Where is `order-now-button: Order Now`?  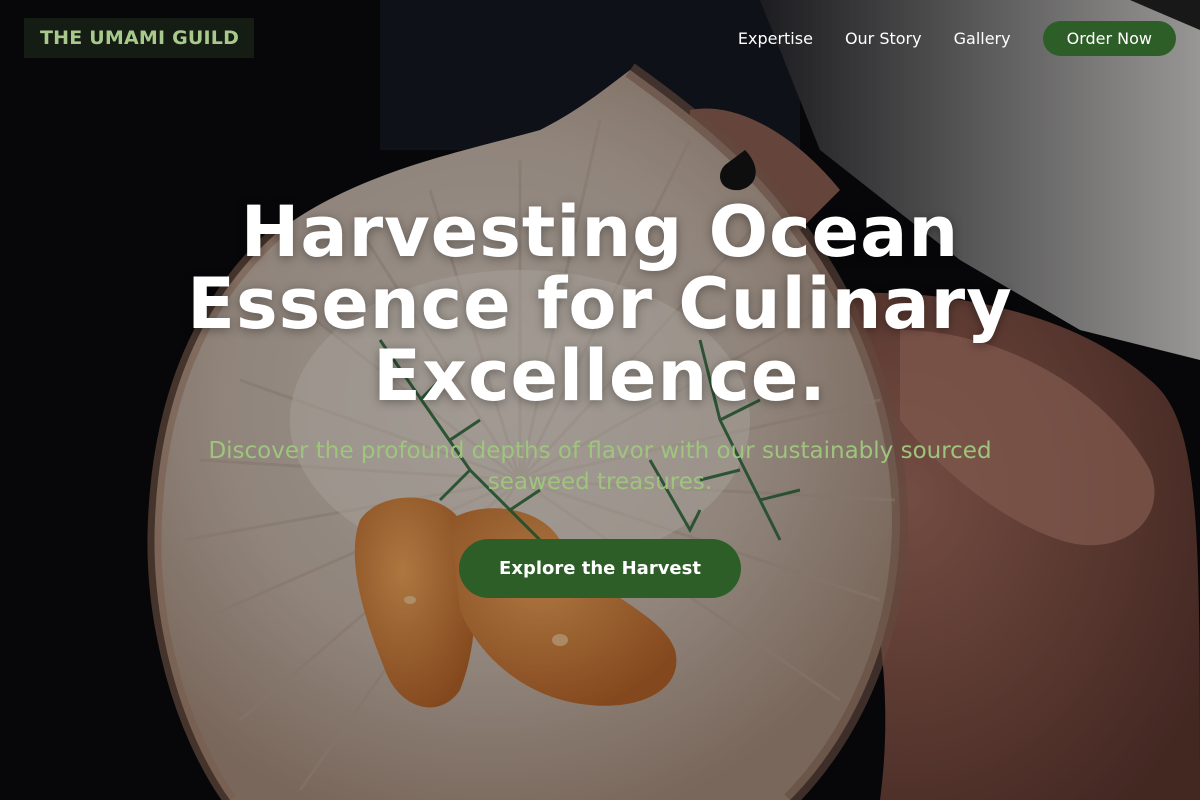 order-now-button: Order Now is located at coordinates (1109, 38).